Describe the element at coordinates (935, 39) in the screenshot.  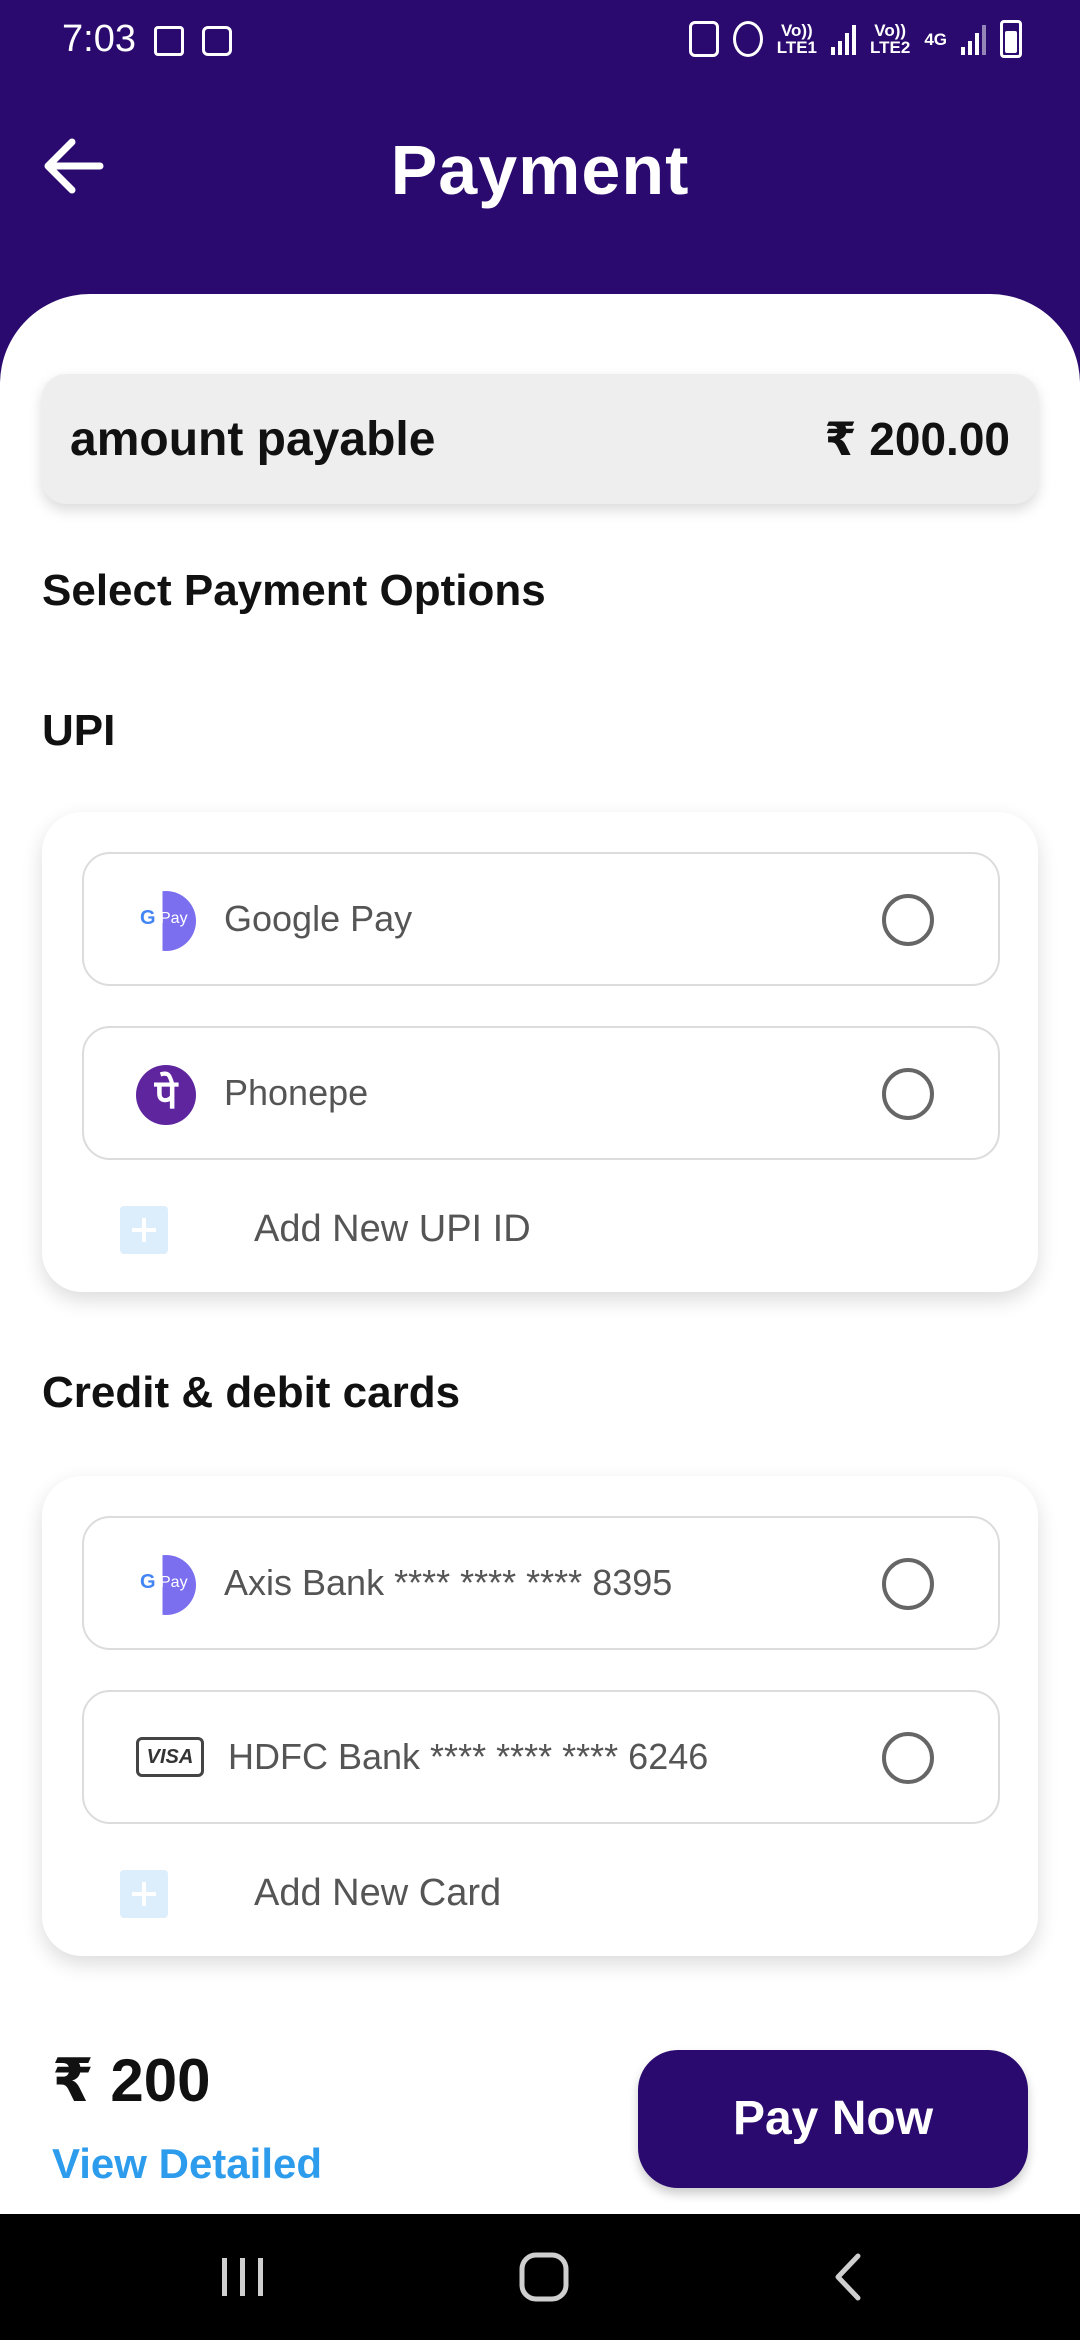
I see `network-type-label: 4G` at that location.